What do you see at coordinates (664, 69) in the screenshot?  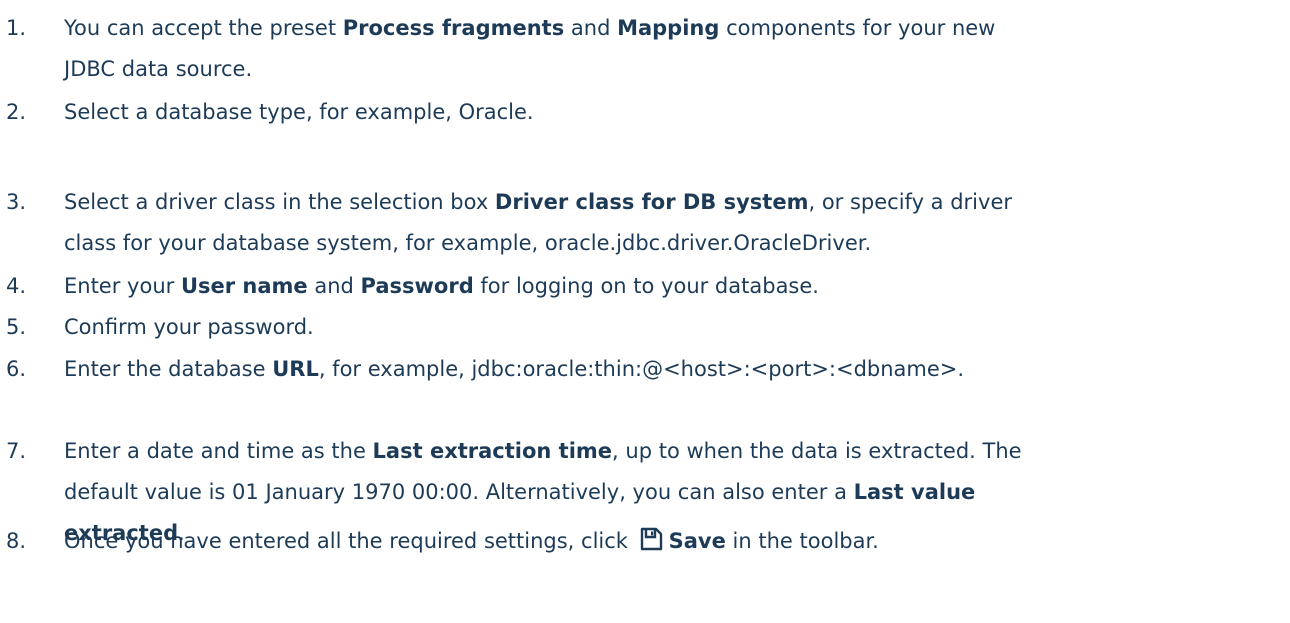 I see `step-line: JDBC data source.` at bounding box center [664, 69].